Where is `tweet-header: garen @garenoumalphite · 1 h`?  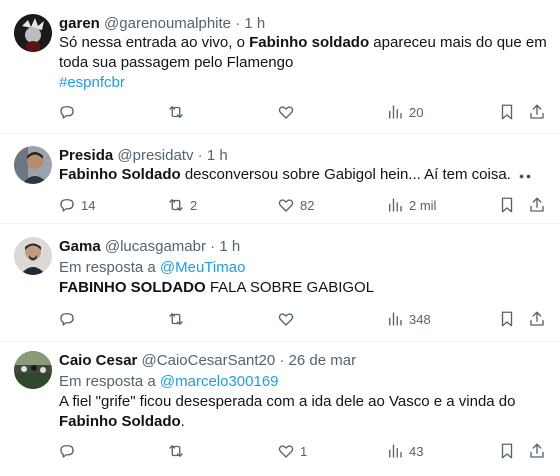 tweet-header: garen @garenoumalphite · 1 h is located at coordinates (162, 24).